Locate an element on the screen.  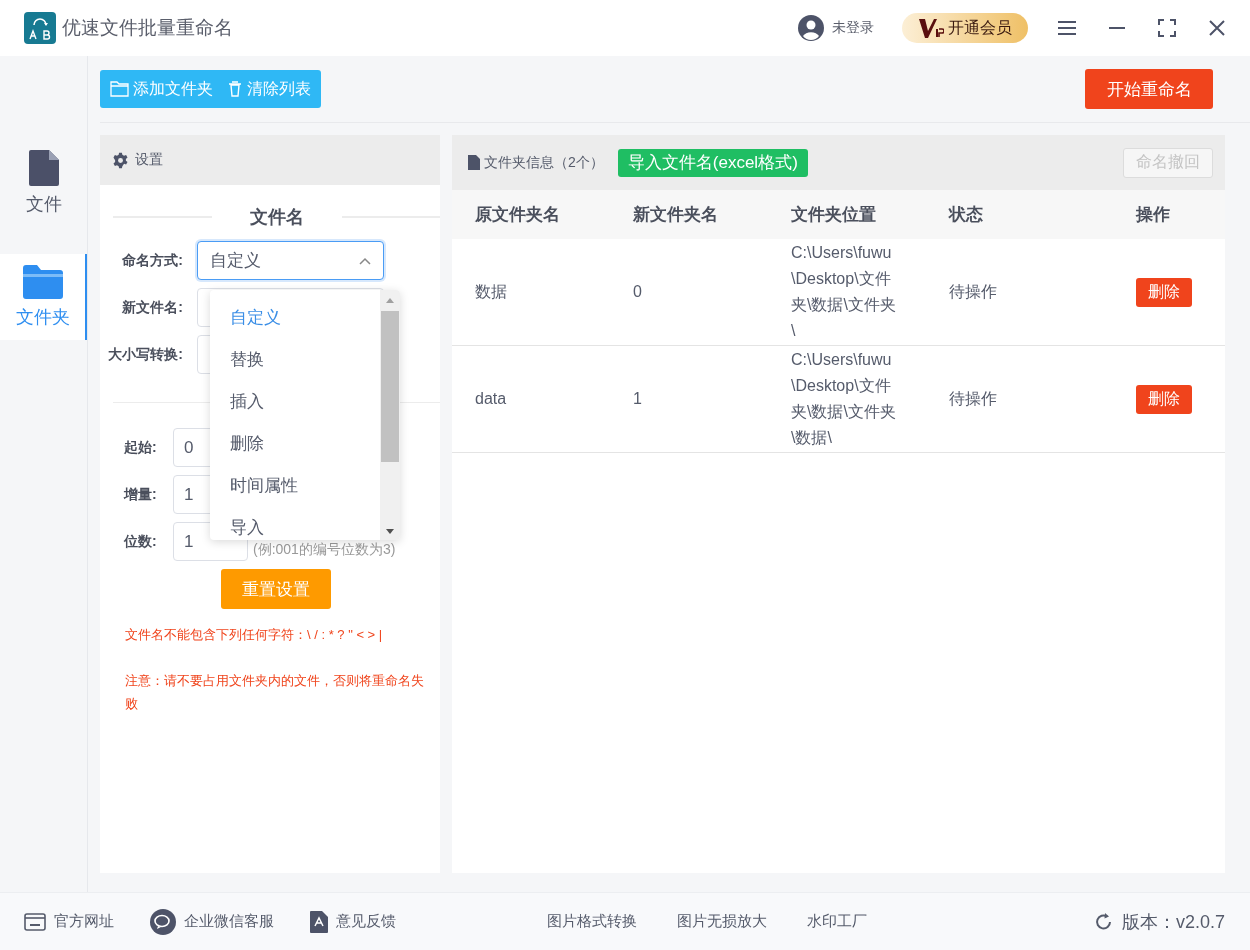
table-cell: data is located at coordinates (491, 398).